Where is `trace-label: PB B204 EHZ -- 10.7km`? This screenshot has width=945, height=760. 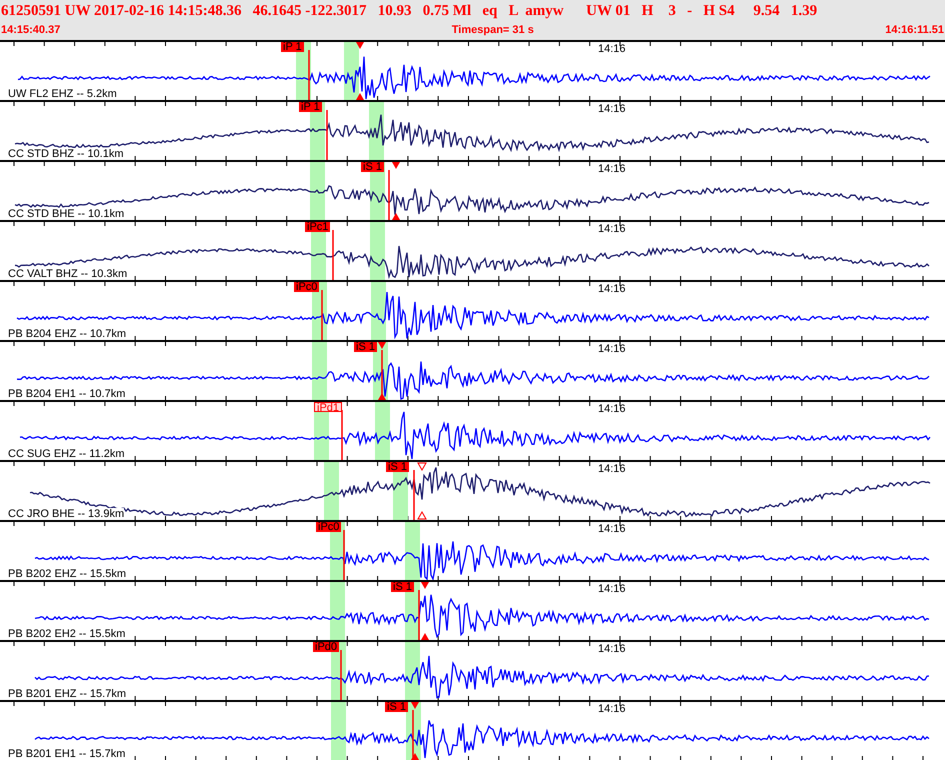 trace-label: PB B204 EHZ -- 10.7km is located at coordinates (67, 334).